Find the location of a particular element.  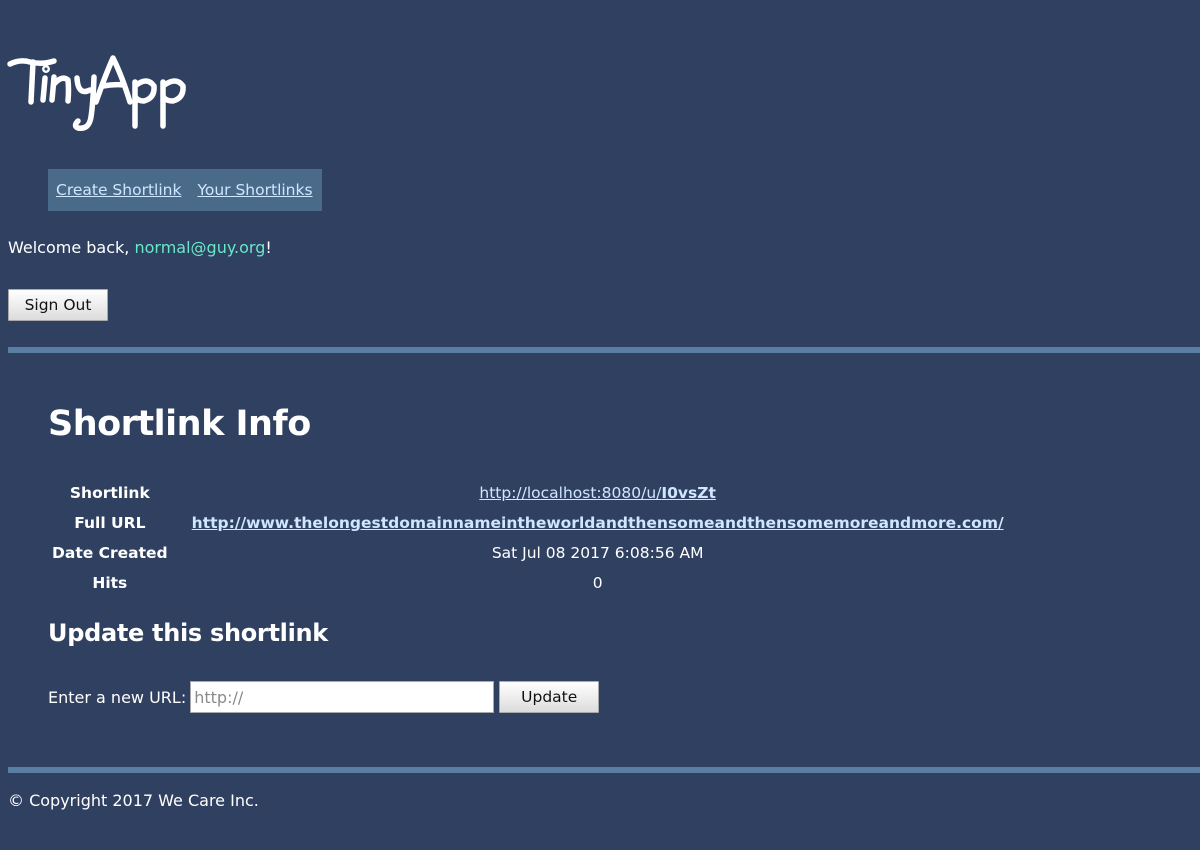

hits-label: Hits is located at coordinates (110, 583).